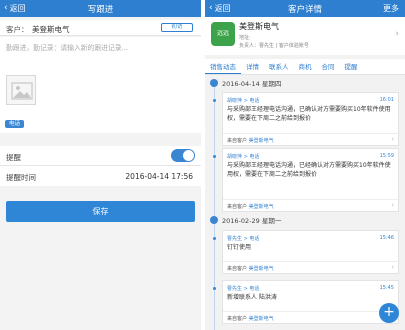  What do you see at coordinates (279, 66) in the screenshot?
I see `tab-contacts: 联系人` at bounding box center [279, 66].